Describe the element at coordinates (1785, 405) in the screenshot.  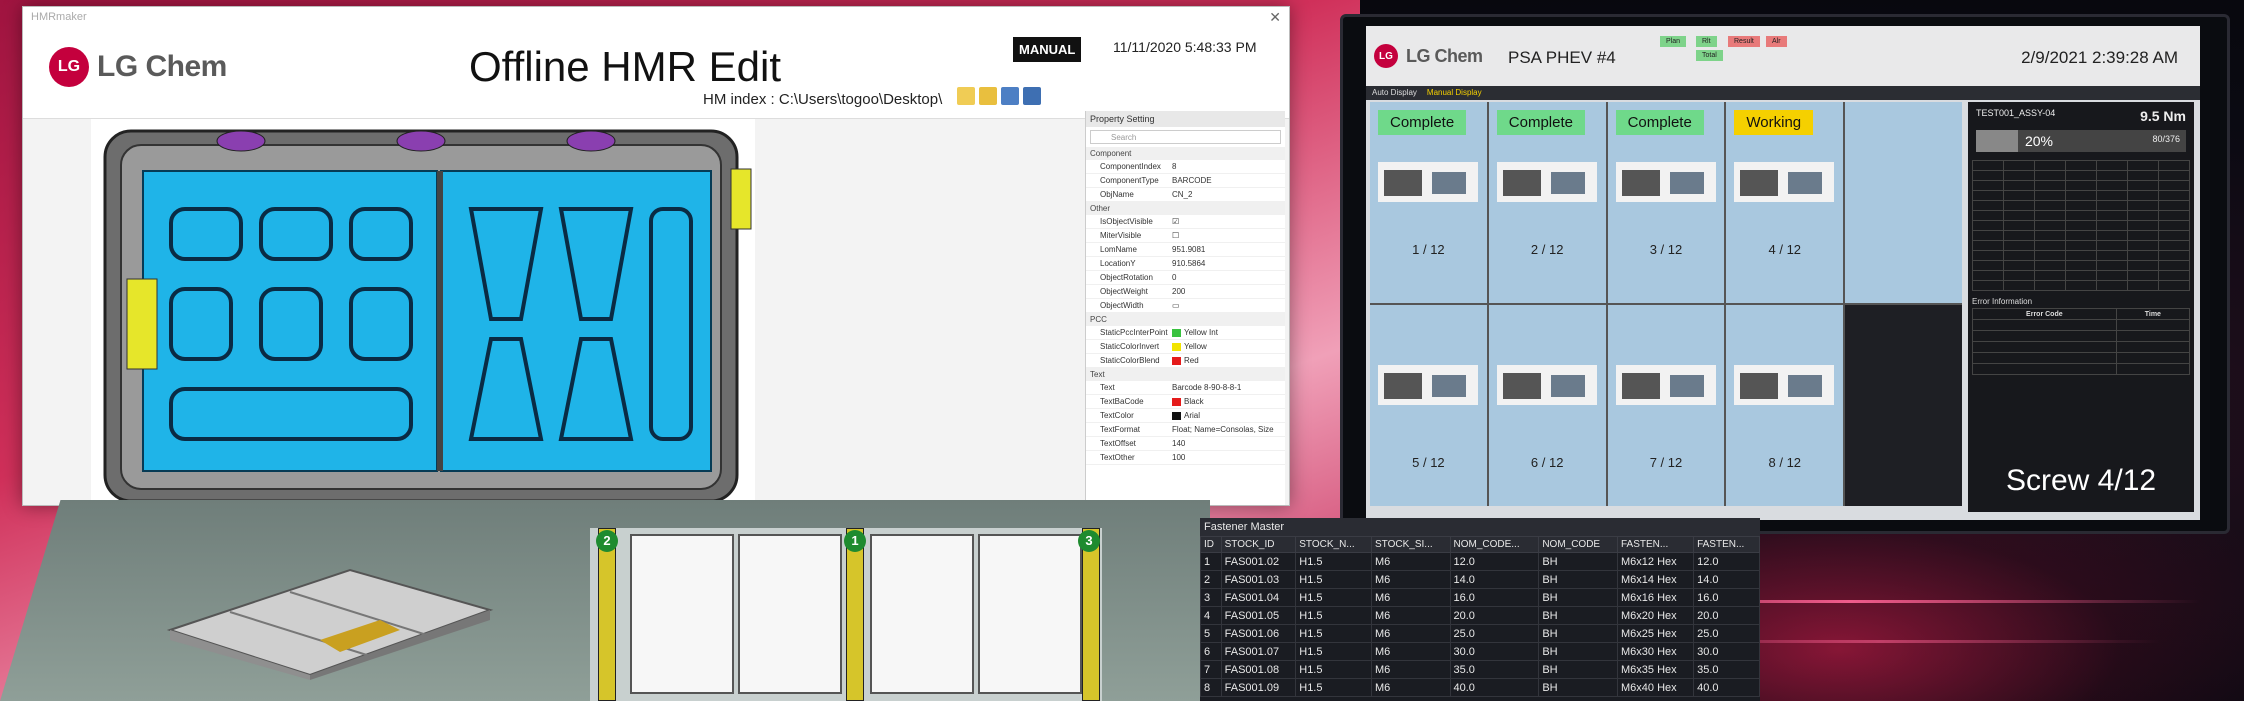
I see `step-cell: 8 / 12` at that location.